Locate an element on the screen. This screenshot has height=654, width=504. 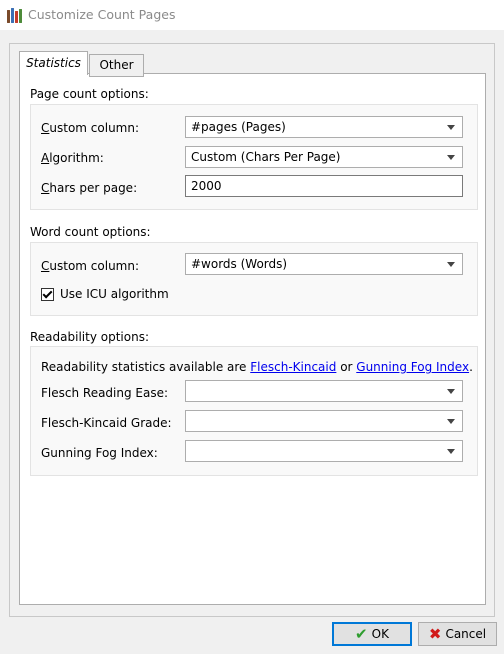
chars-per-page-label-rest: hars per page: is located at coordinates (93, 188).